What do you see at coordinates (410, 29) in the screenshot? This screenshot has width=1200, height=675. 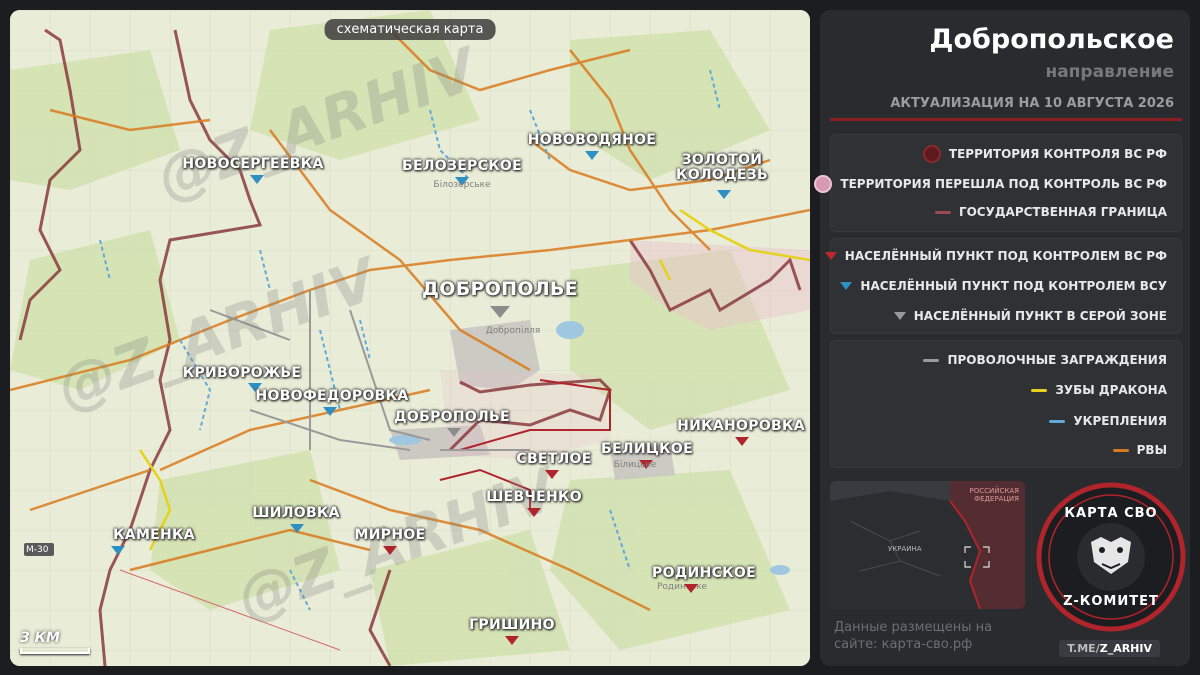 I see `map-type-label: схематическая карта` at bounding box center [410, 29].